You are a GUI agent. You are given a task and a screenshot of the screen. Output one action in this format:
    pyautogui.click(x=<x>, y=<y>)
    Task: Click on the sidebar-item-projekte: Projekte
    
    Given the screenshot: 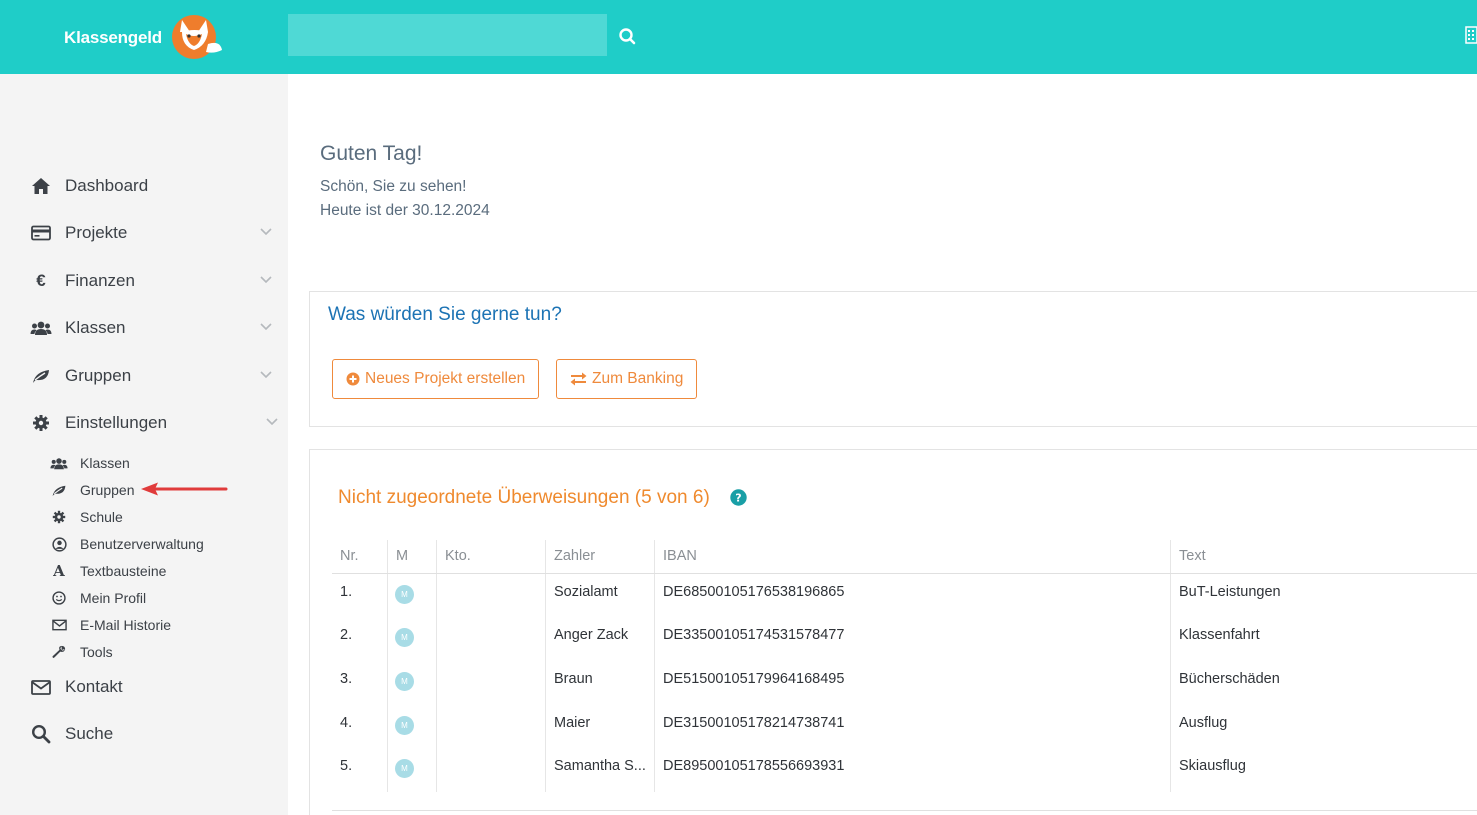 What is the action you would take?
    pyautogui.click(x=155, y=233)
    